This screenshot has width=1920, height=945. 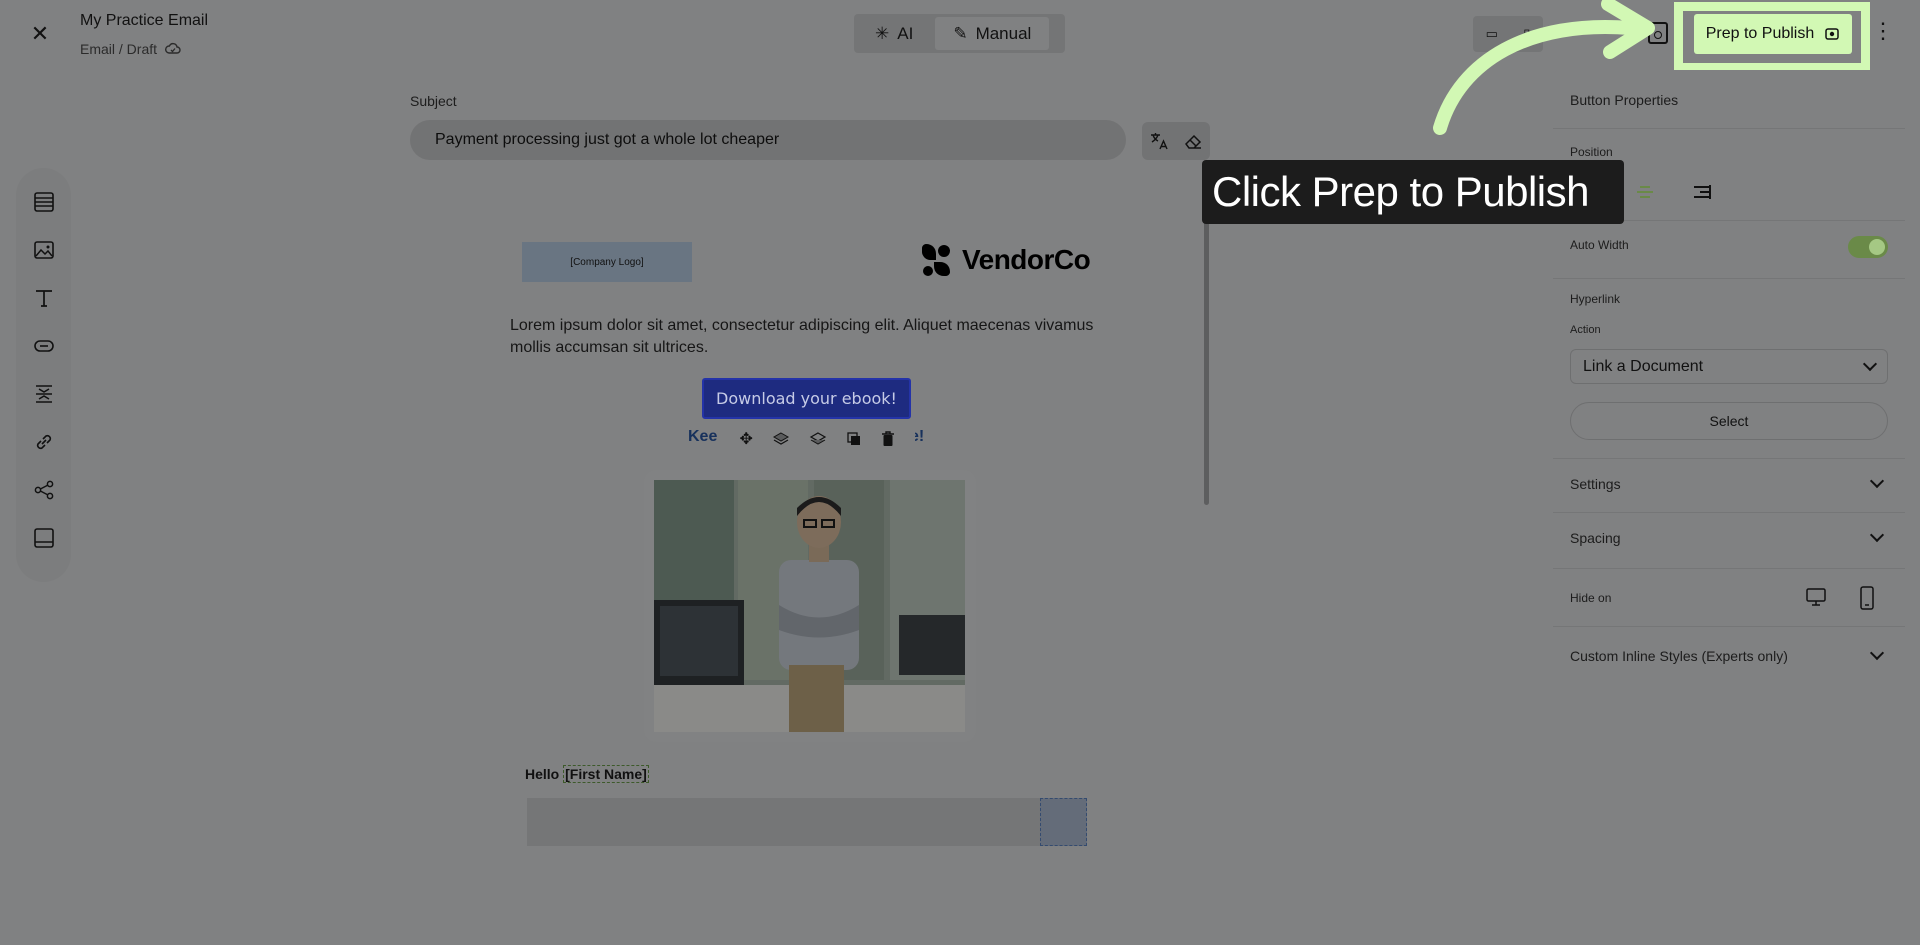 What do you see at coordinates (44, 442) in the screenshot?
I see `link-icon` at bounding box center [44, 442].